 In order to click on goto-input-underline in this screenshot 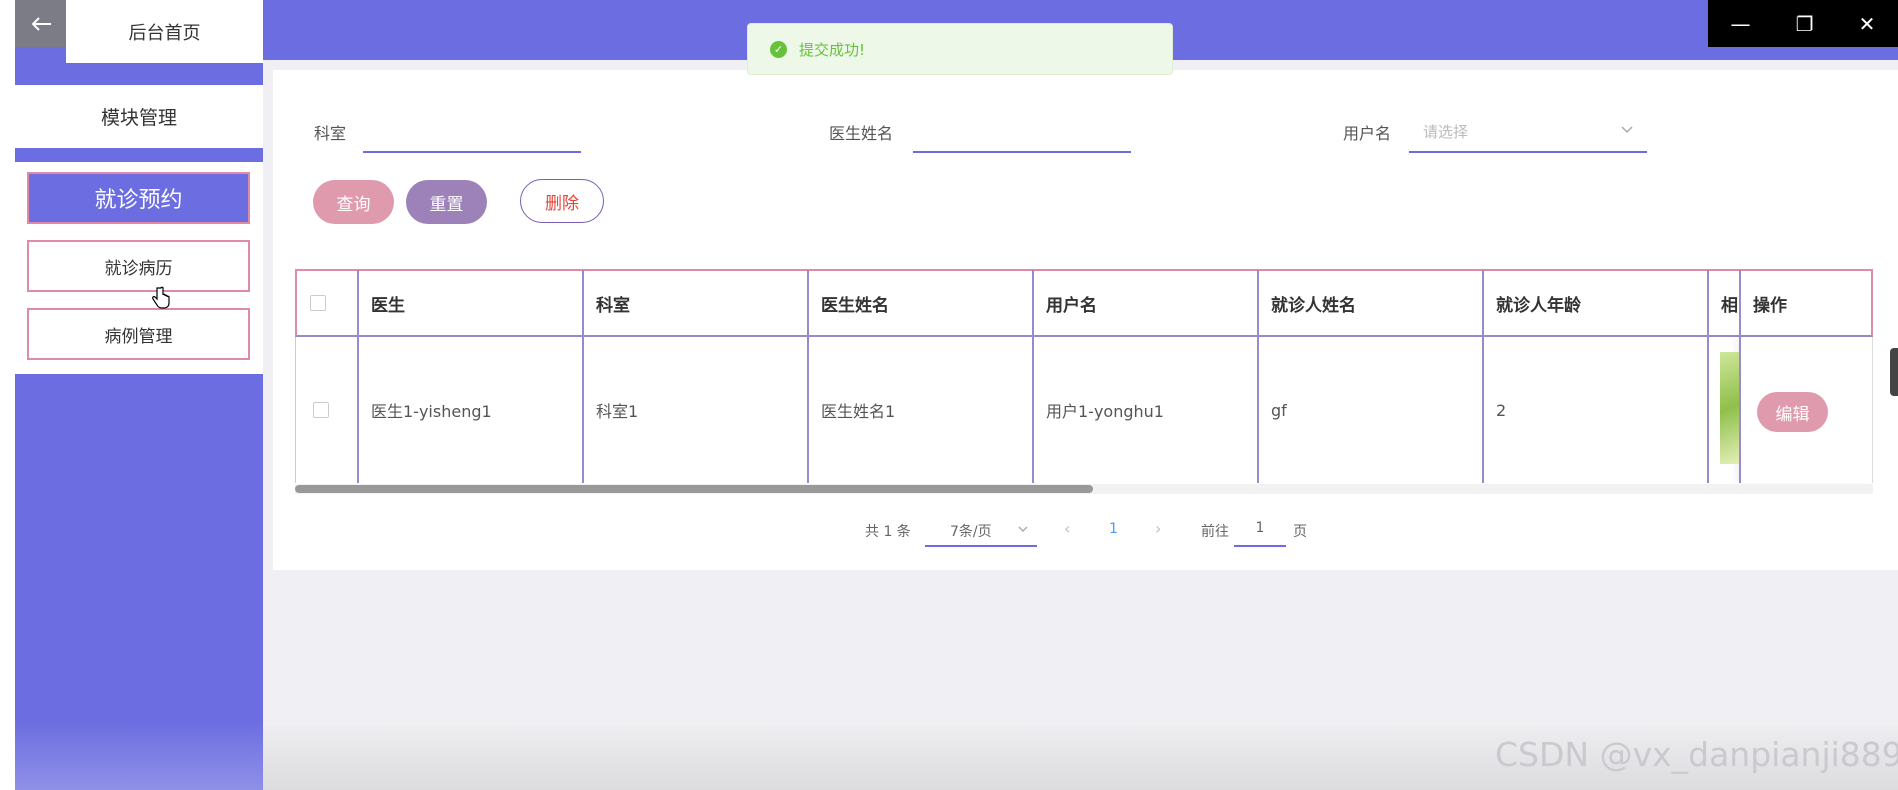, I will do `click(1260, 546)`.